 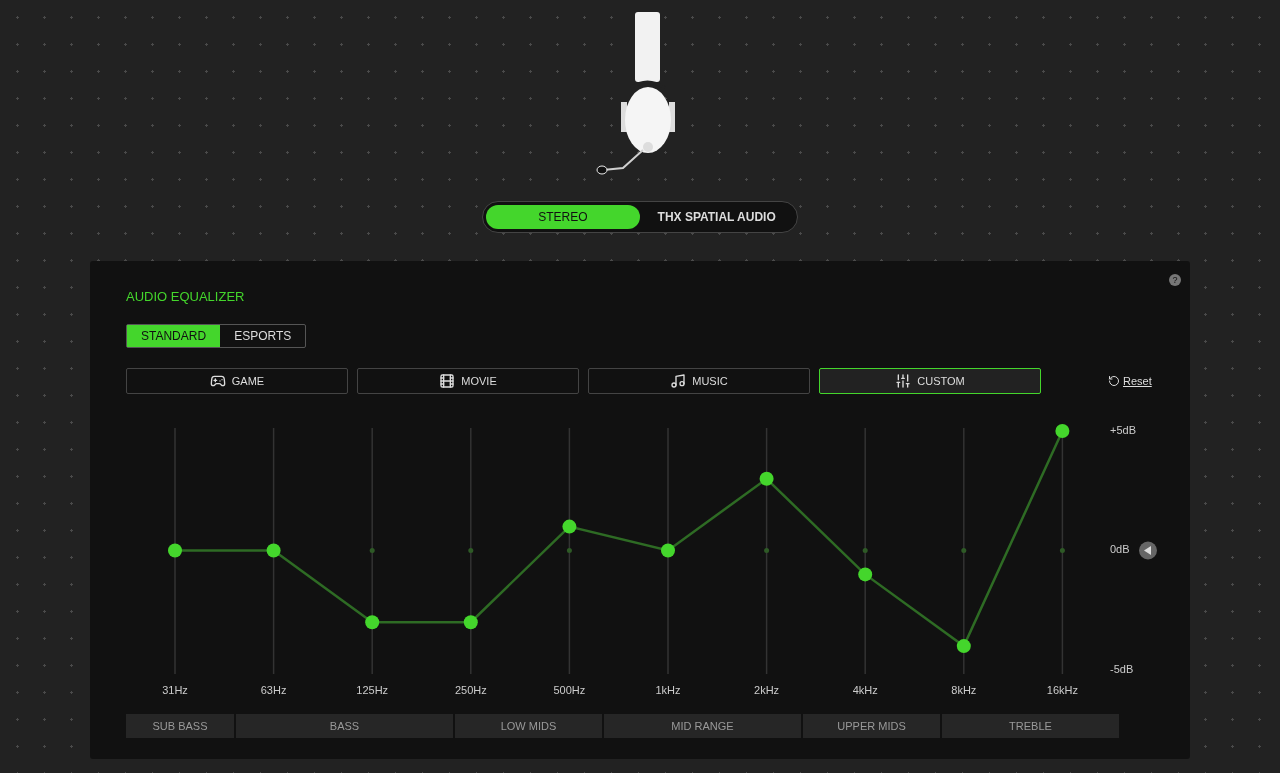 I want to click on section-title: AUDIO EQUALIZER, so click(x=186, y=296).